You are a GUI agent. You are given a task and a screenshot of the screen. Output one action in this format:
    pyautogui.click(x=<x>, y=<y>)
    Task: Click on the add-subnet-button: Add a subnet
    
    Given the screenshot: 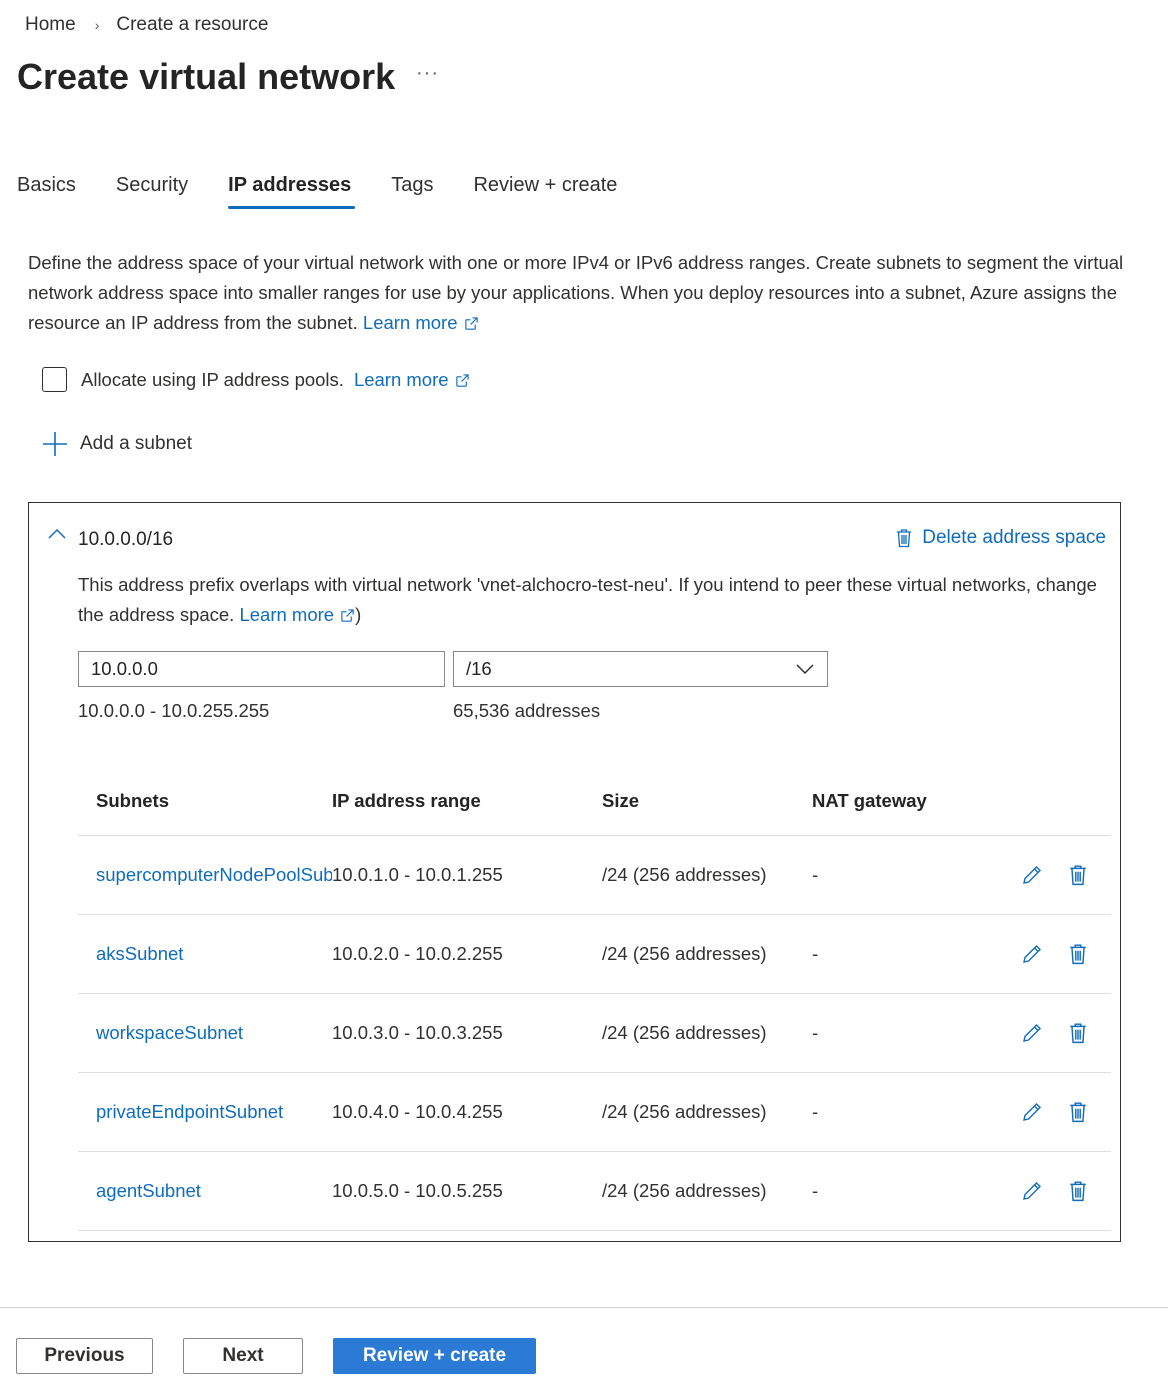 What is the action you would take?
    pyautogui.click(x=117, y=444)
    